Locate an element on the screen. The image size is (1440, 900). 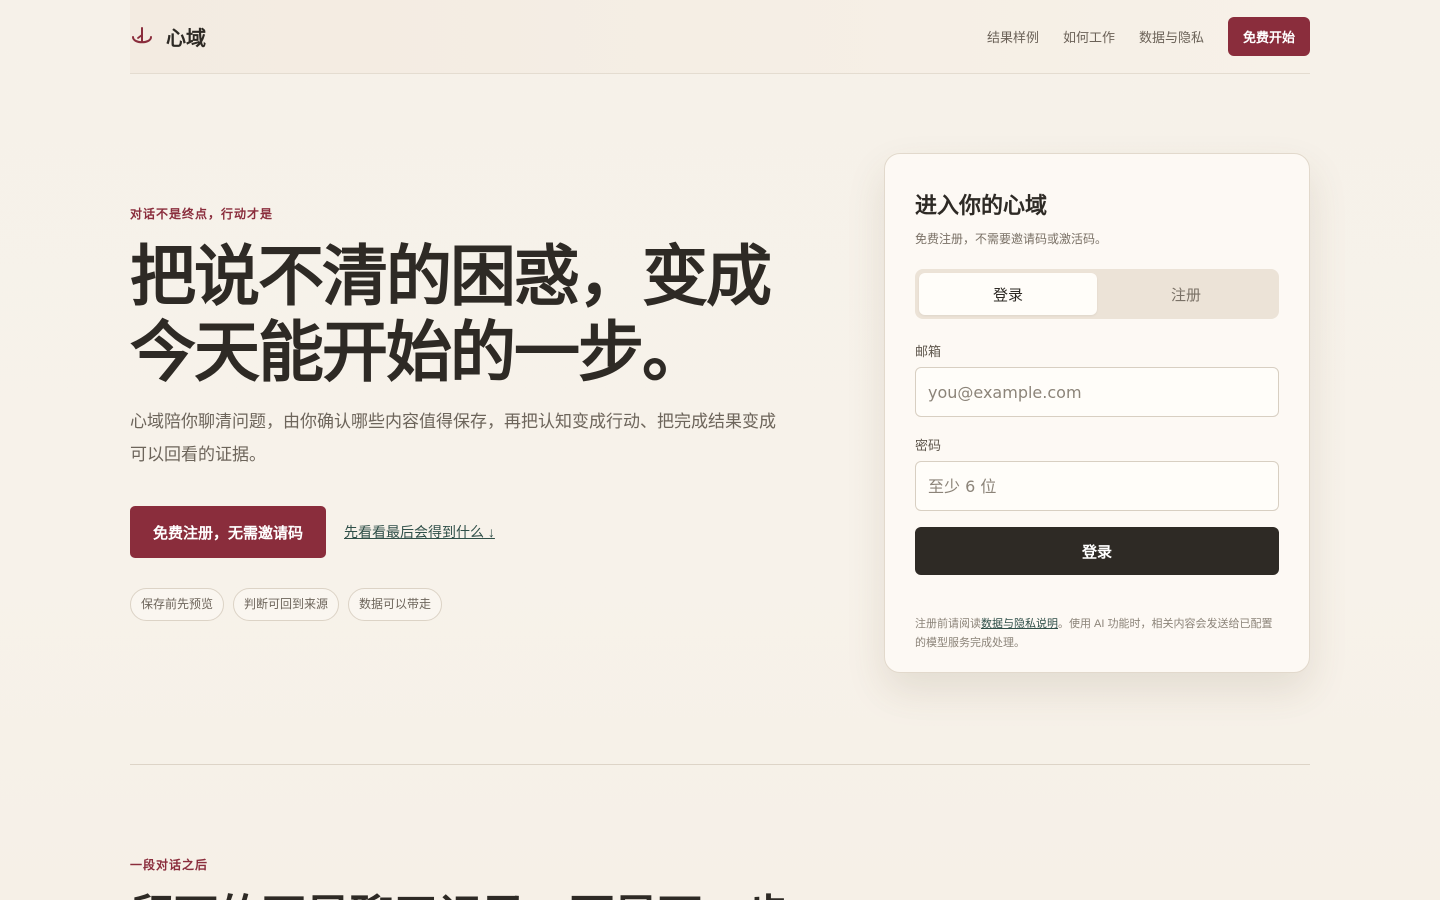
auth-card-title: 进入你的心域 is located at coordinates (981, 206).